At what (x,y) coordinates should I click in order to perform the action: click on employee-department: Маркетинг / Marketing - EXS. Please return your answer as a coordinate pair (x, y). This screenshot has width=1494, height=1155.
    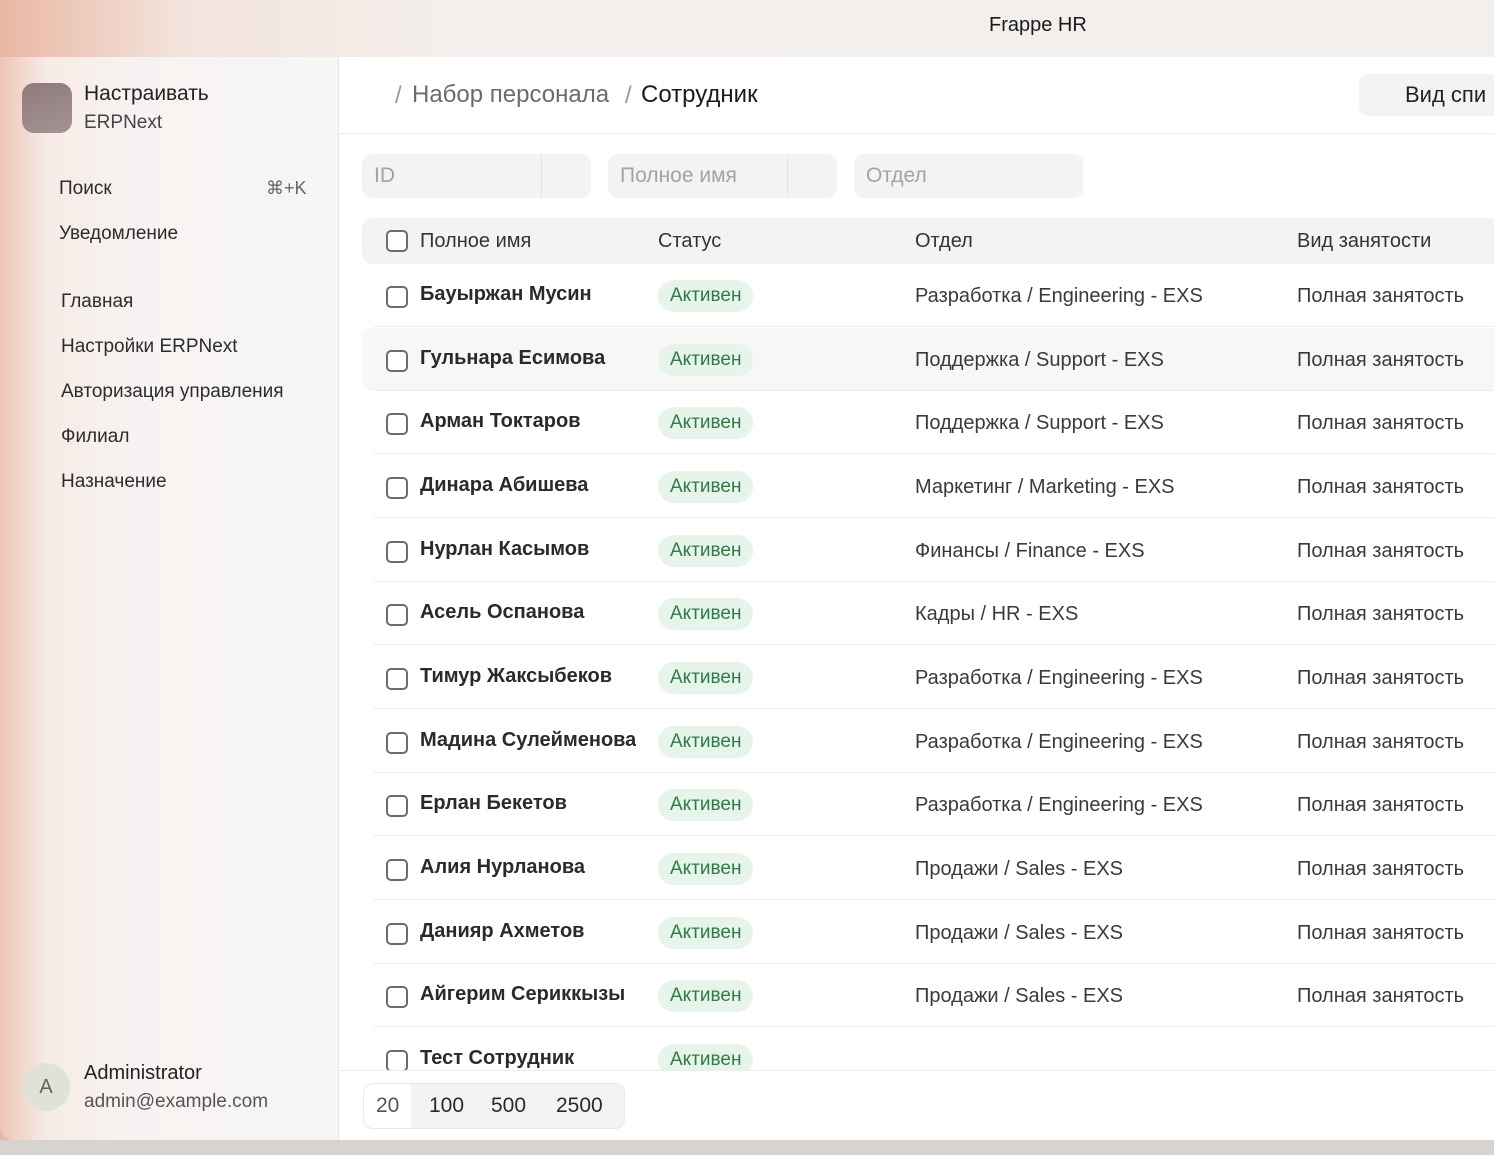
    Looking at the image, I should click on (1045, 487).